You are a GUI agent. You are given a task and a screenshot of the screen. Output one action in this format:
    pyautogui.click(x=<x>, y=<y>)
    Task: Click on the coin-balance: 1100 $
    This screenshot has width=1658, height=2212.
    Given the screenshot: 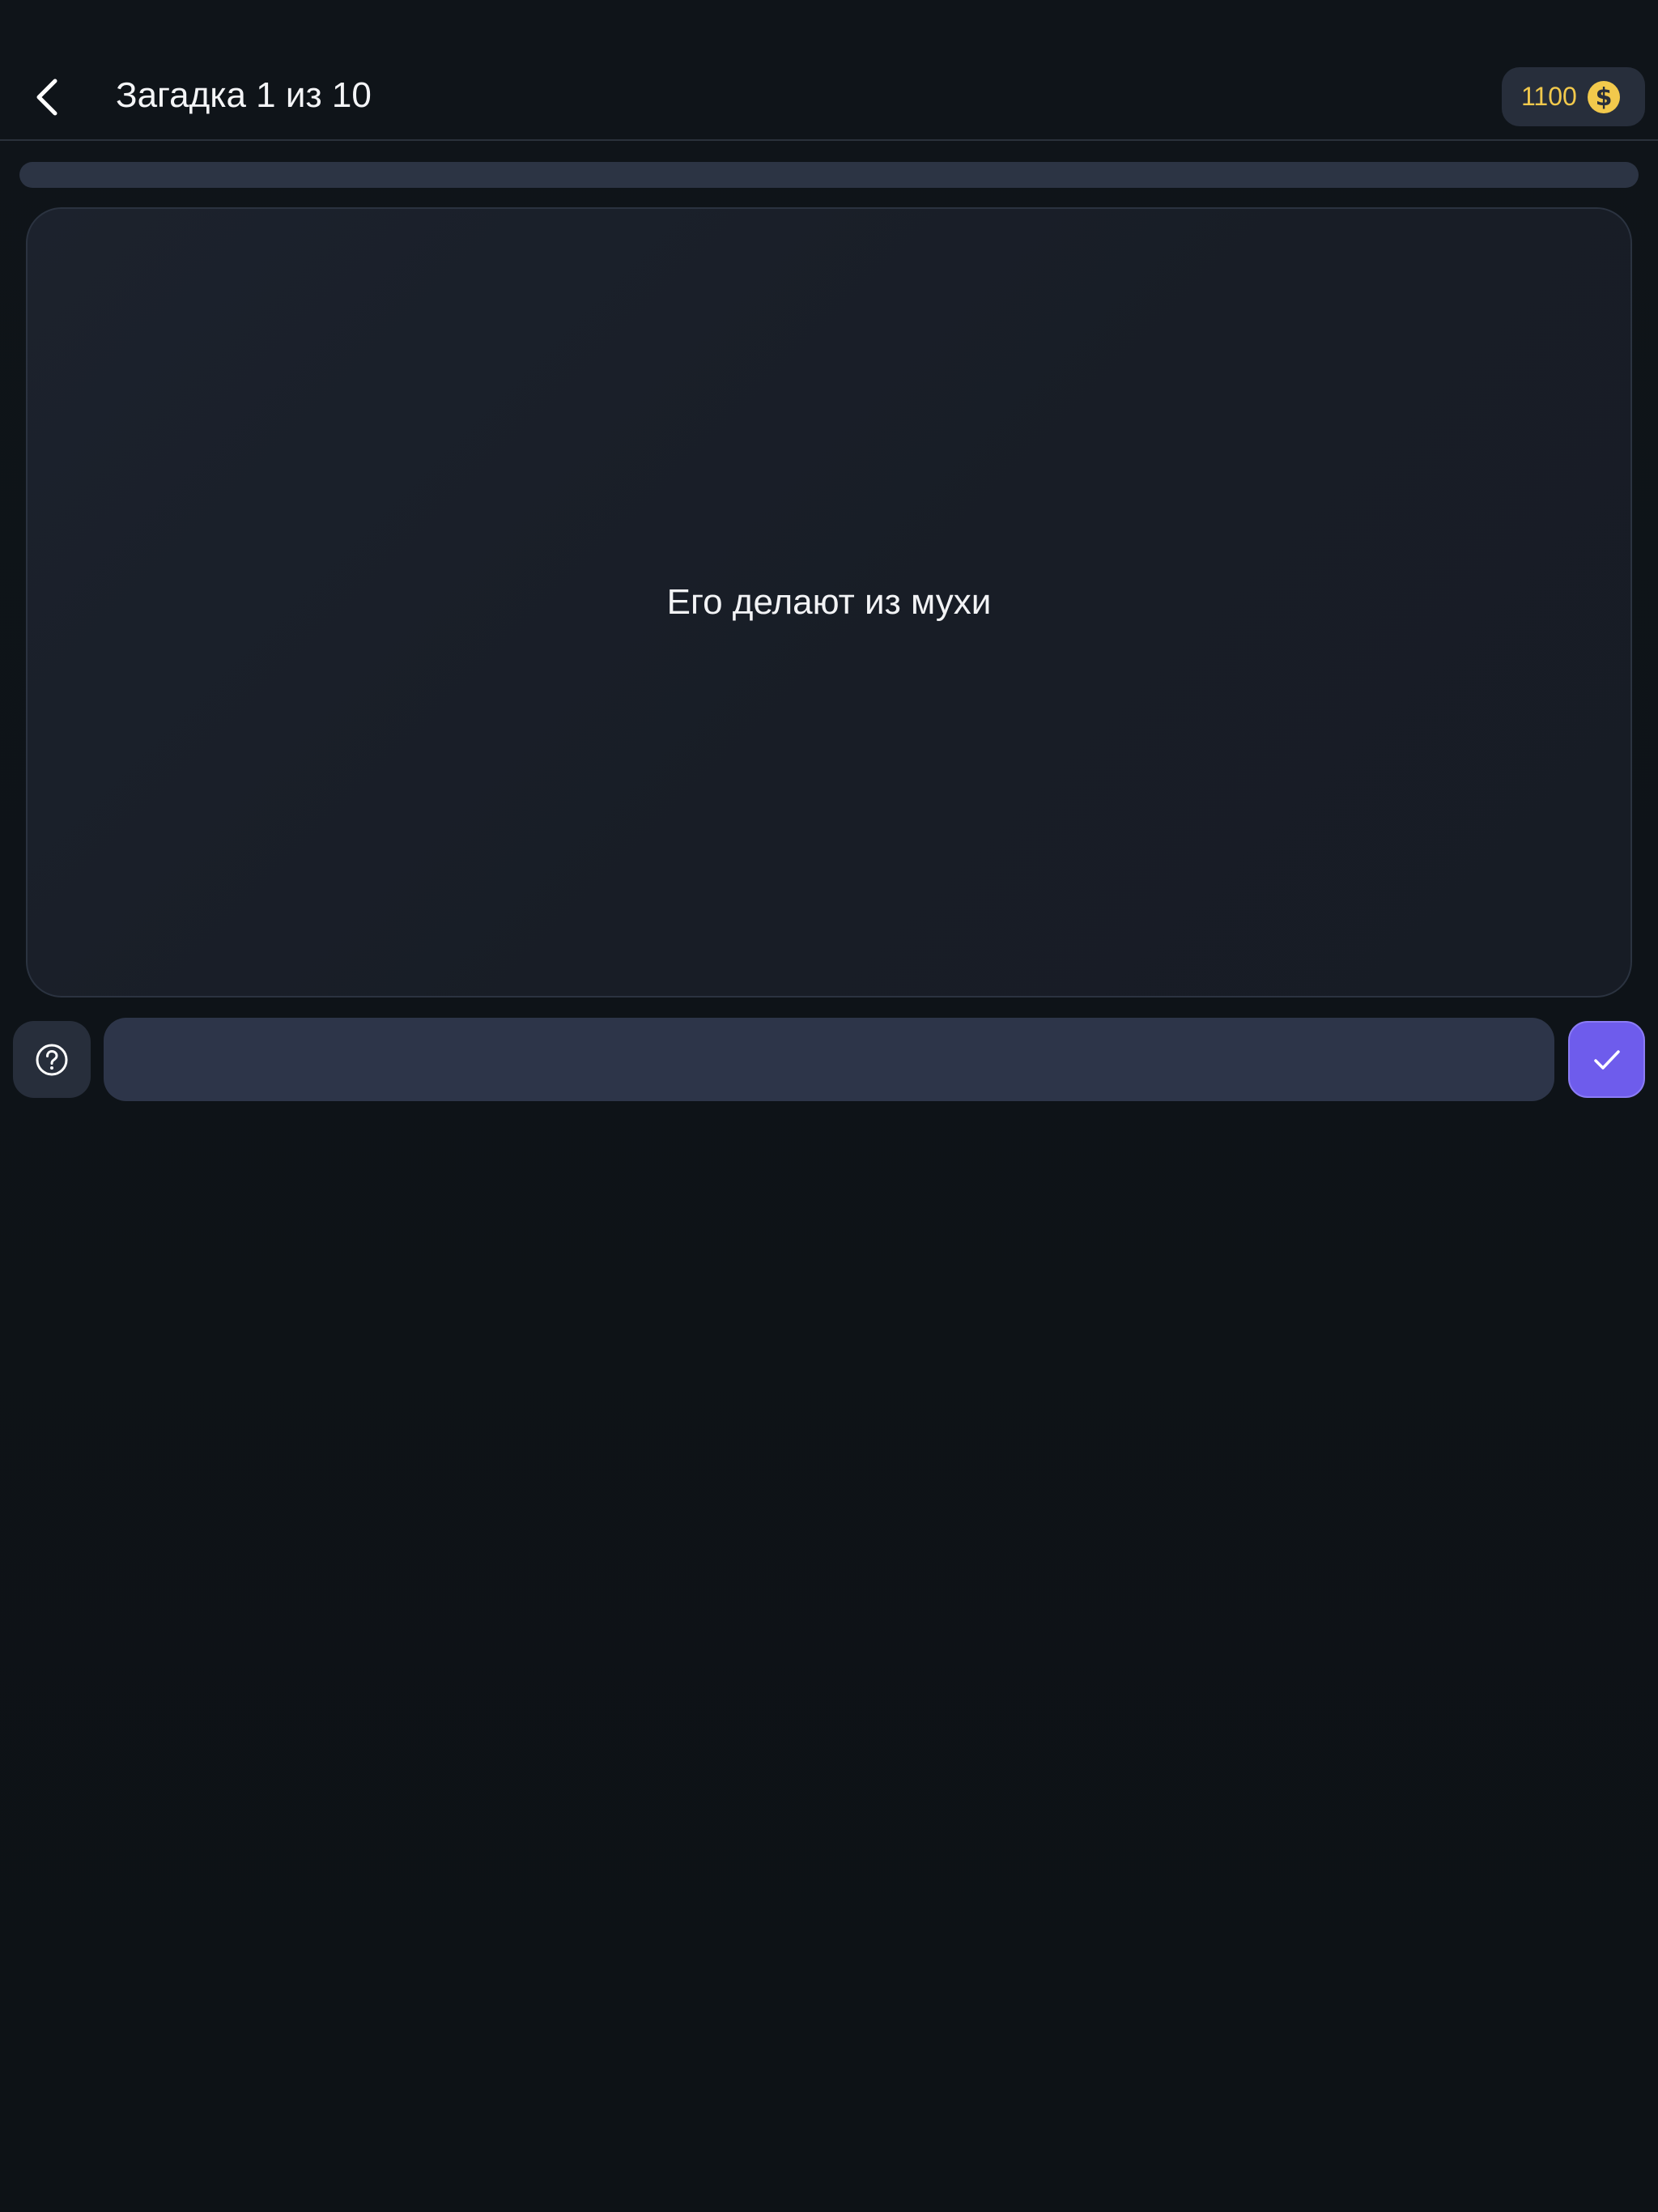 What is the action you would take?
    pyautogui.click(x=1573, y=97)
    